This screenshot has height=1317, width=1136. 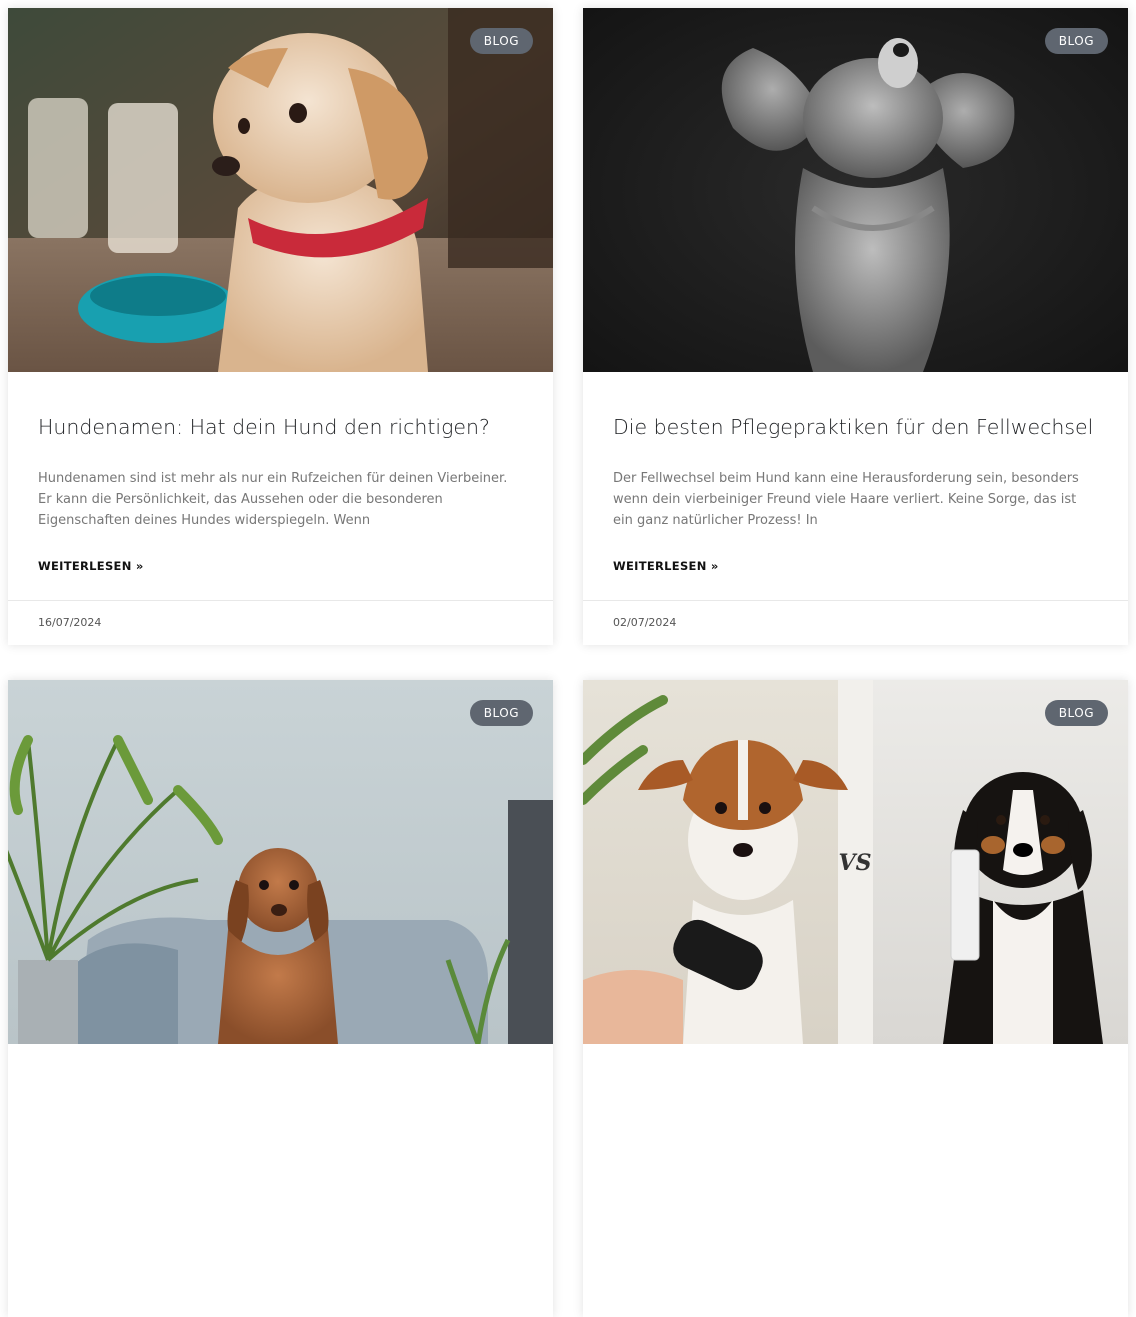 I want to click on spaniel-shaking-photo, so click(x=855, y=190).